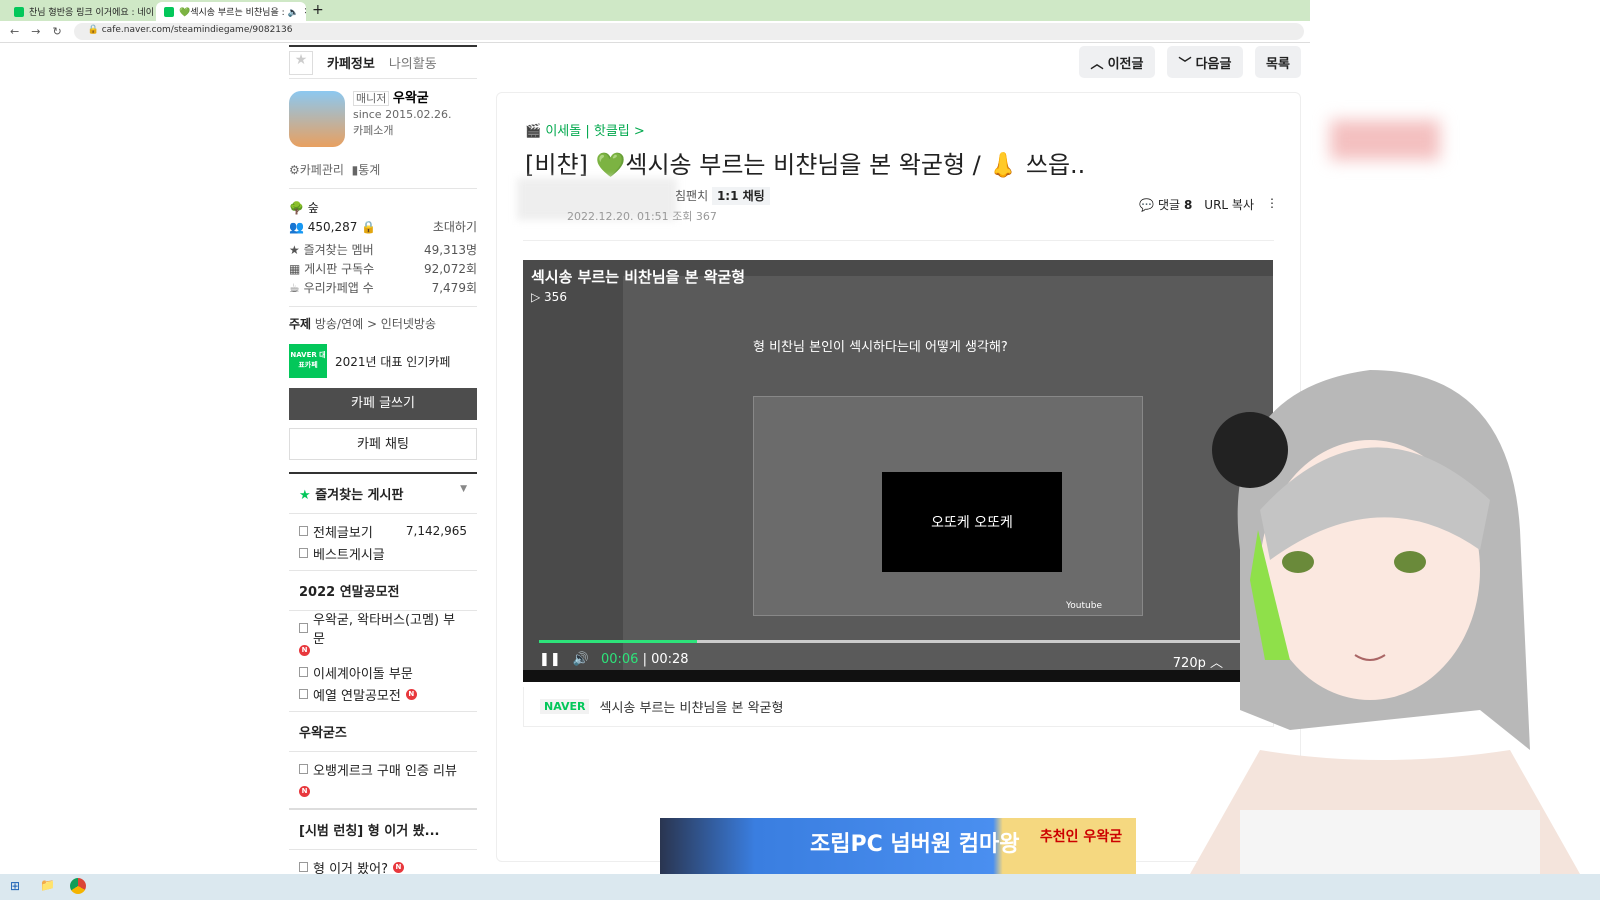 The height and width of the screenshot is (900, 1600). I want to click on video-title: 섹시송 부르는 비찬님을 본 왁굳형, so click(638, 277).